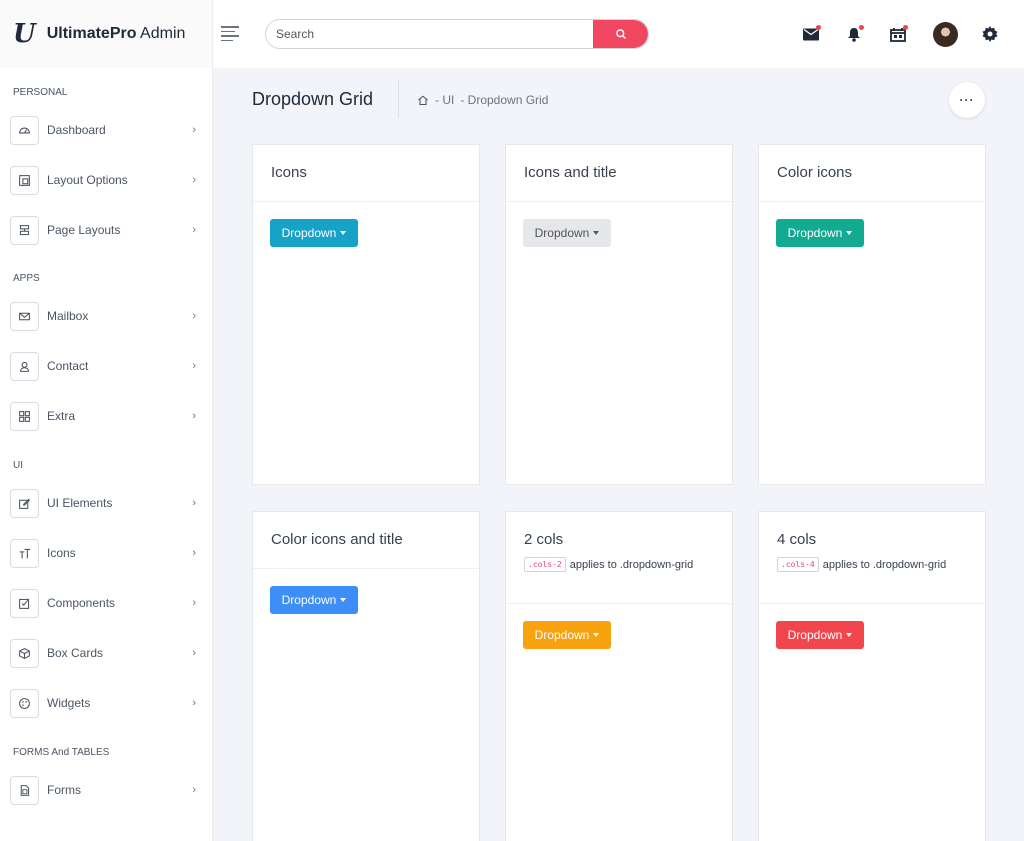  Describe the element at coordinates (76, 130) in the screenshot. I see `sidebar-item-label: Dashboard` at that location.